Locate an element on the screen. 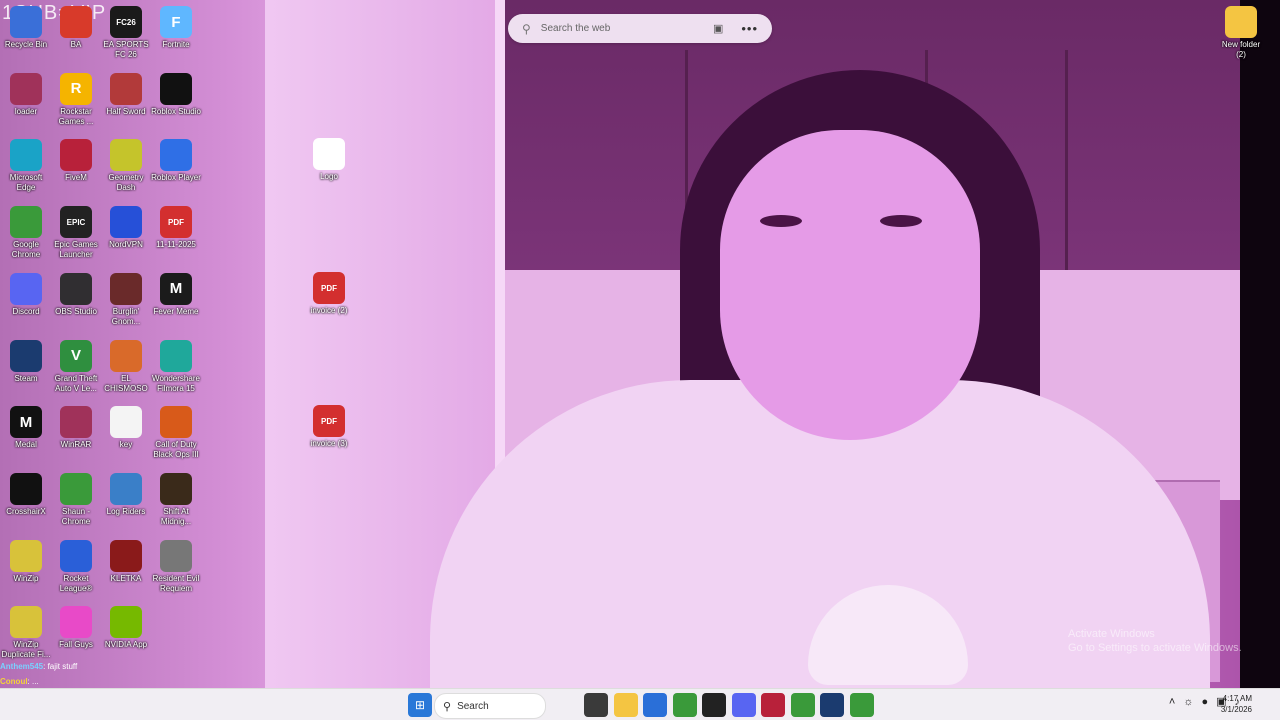  desktop-shortcut: Roblox Player is located at coordinates (176, 161).